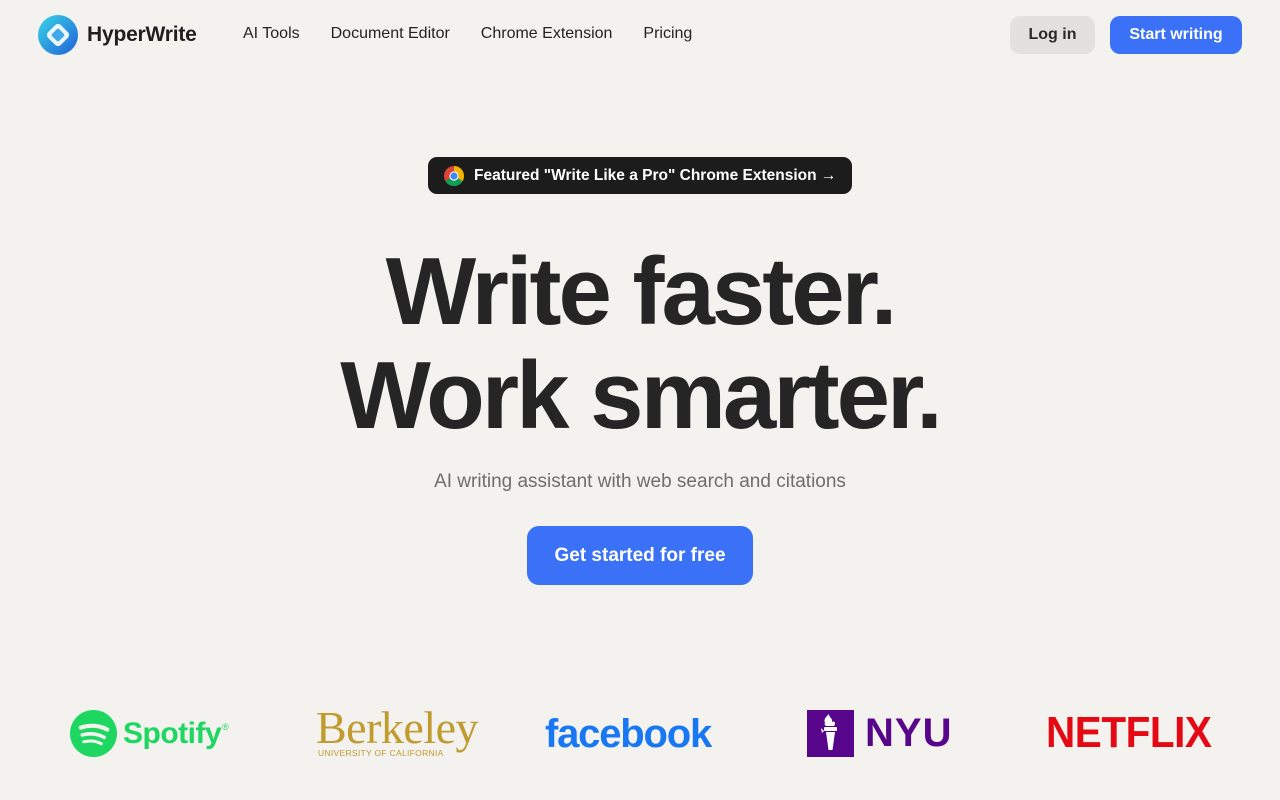 The width and height of the screenshot is (1280, 800). Describe the element at coordinates (93, 733) in the screenshot. I see `spotify-icon` at that location.